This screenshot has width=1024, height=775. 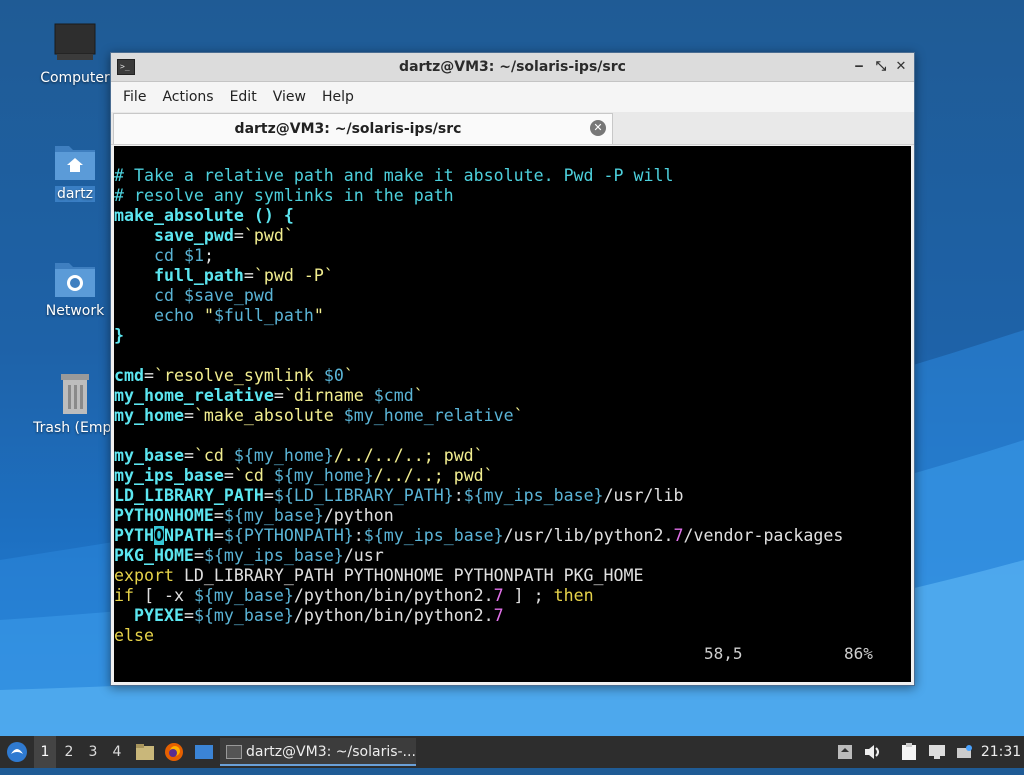 I want to click on volume-icon, so click(x=872, y=752).